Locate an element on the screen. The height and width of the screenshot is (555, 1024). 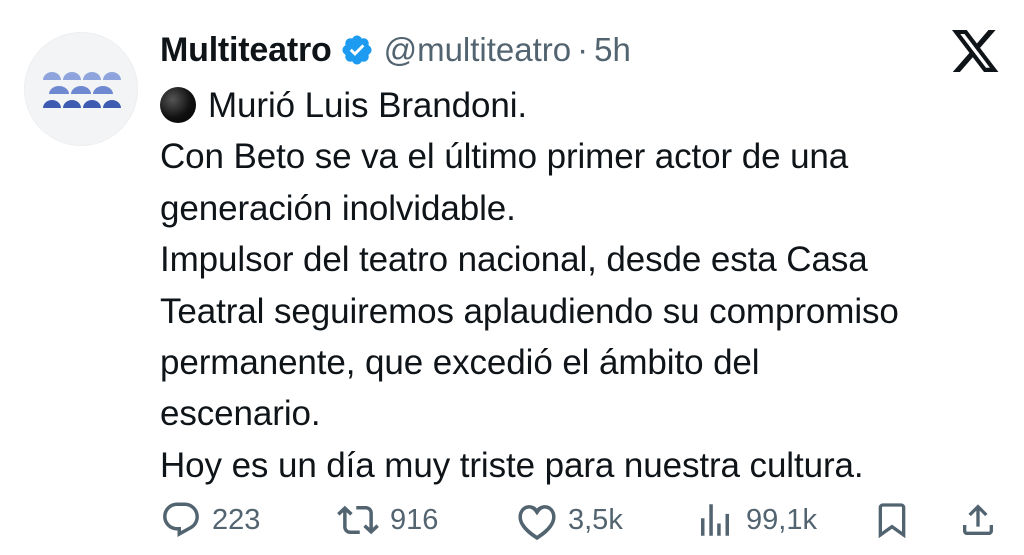
action-bar: 223 916 3,5k 99,1k is located at coordinates (580, 520).